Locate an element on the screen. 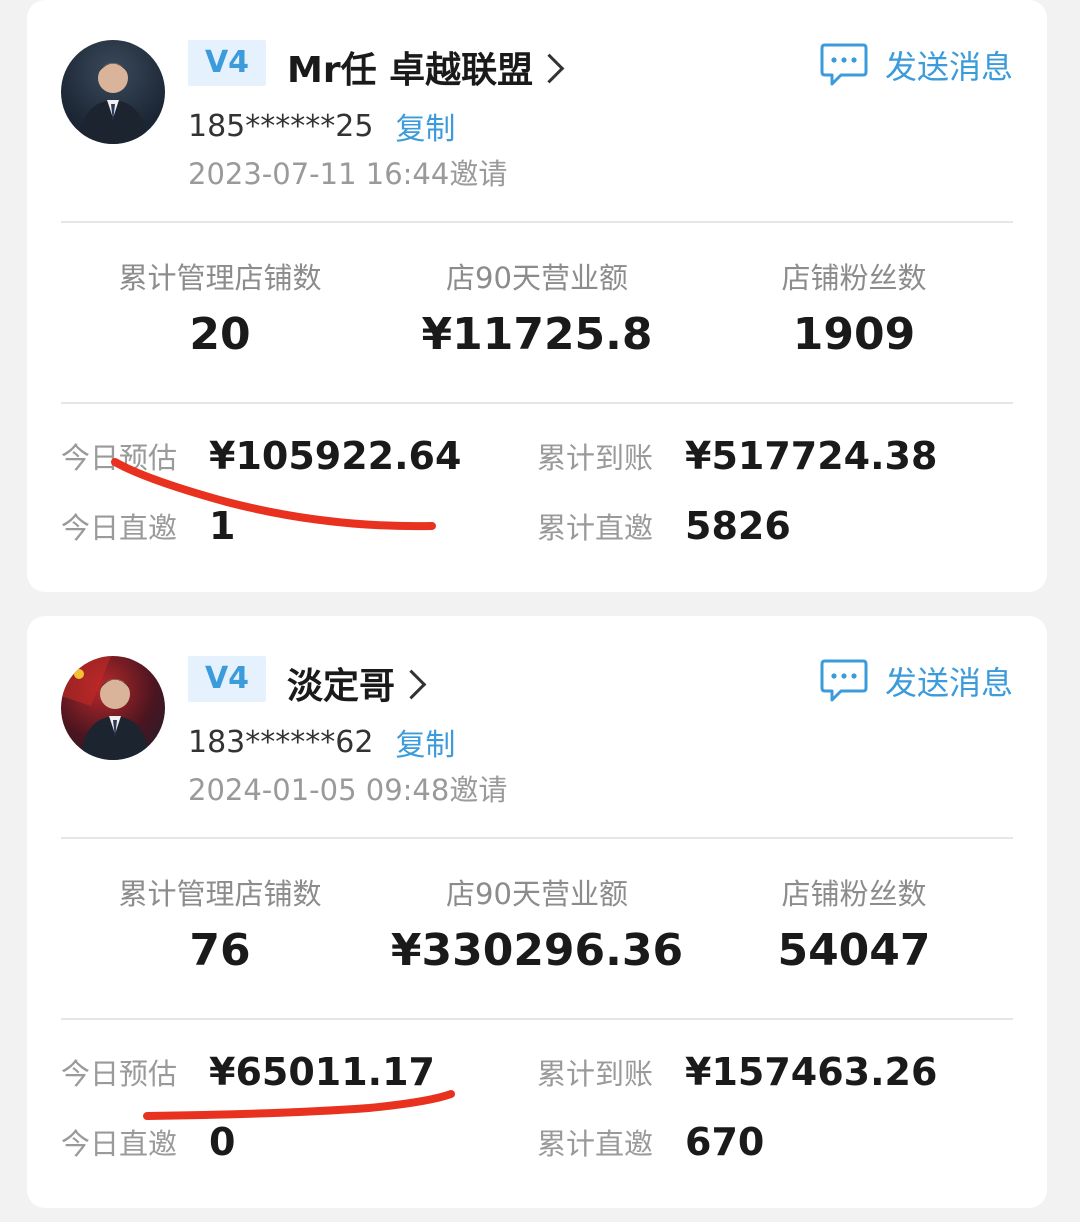 Image resolution: width=1080 pixels, height=1222 pixels. stat-managed-stores: 累计管理店铺数 76 is located at coordinates (220, 929).